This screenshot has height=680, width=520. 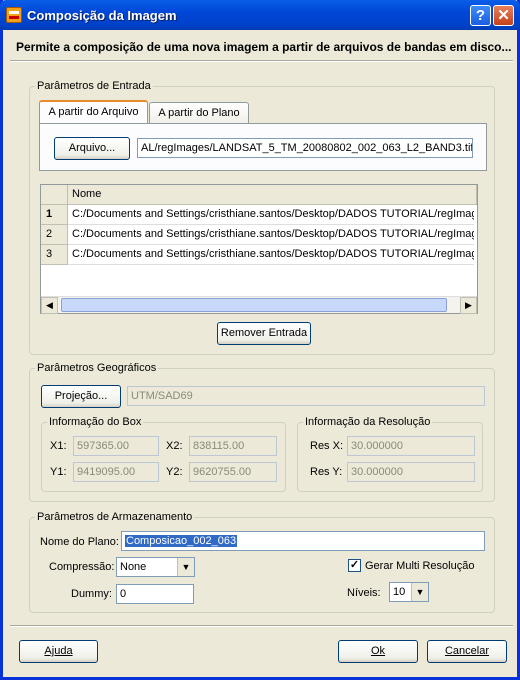 What do you see at coordinates (327, 446) in the screenshot?
I see `resx-label: Res X:` at bounding box center [327, 446].